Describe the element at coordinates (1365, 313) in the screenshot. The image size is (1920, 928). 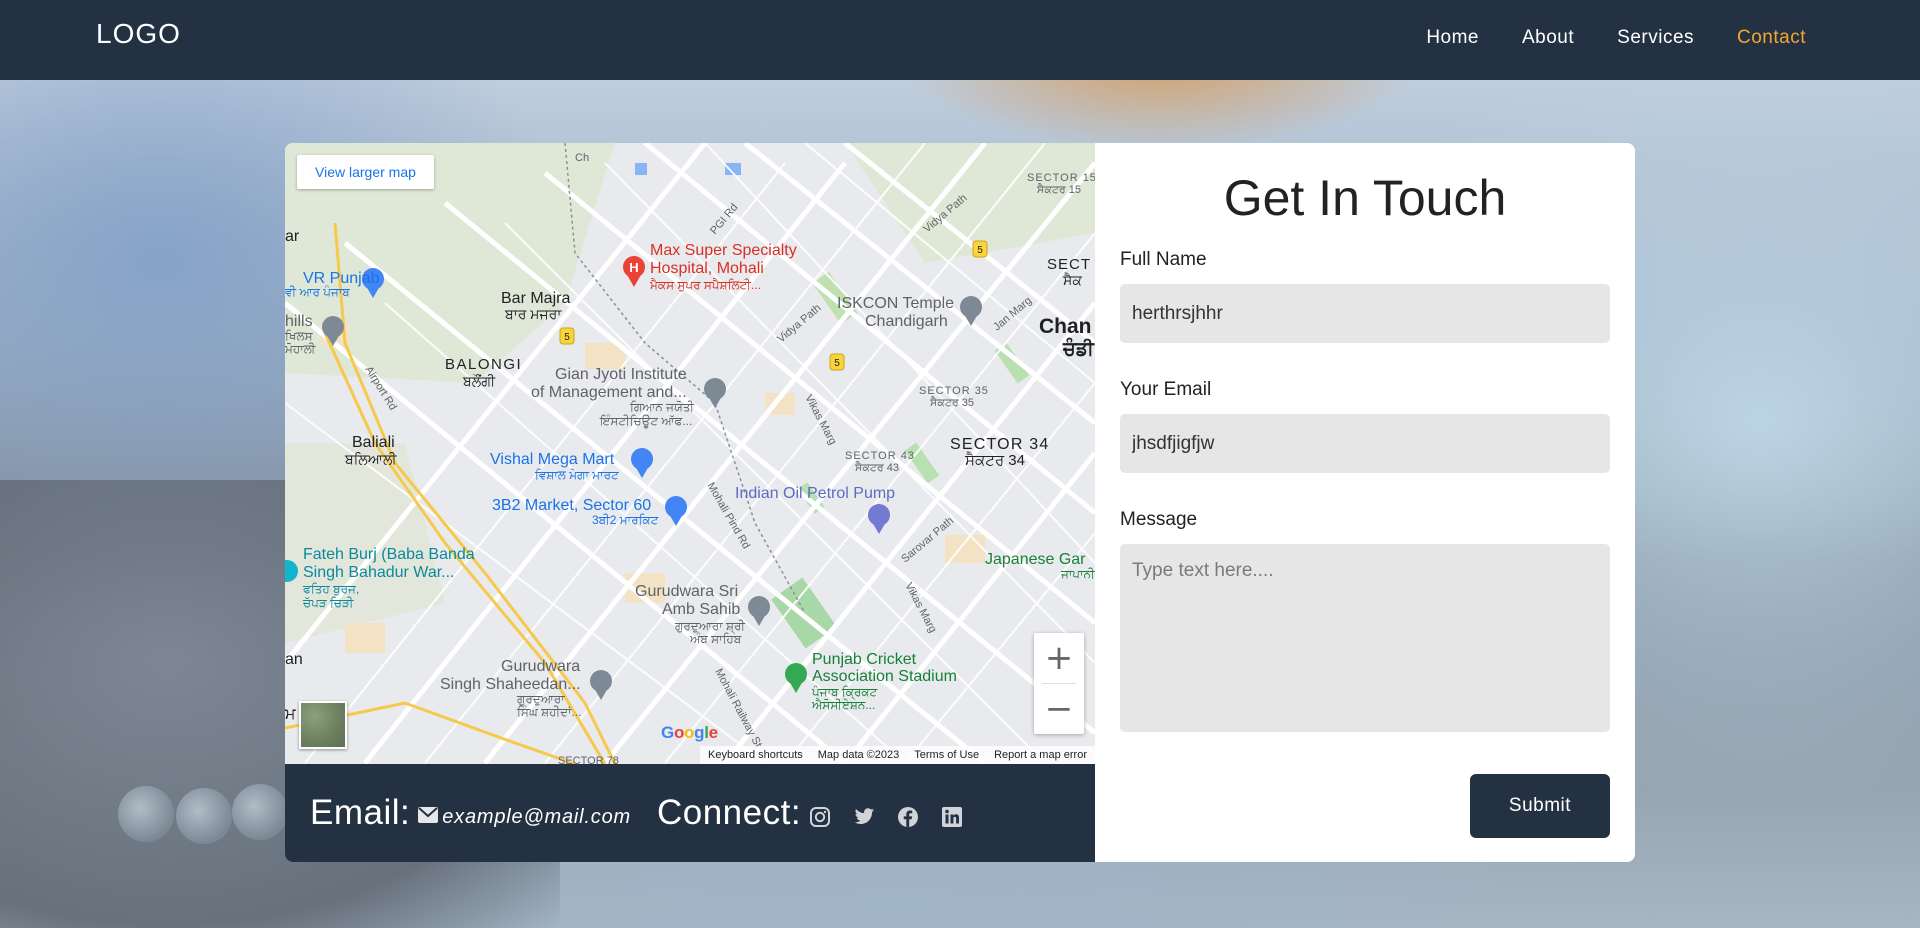
I see `full-name-input` at that location.